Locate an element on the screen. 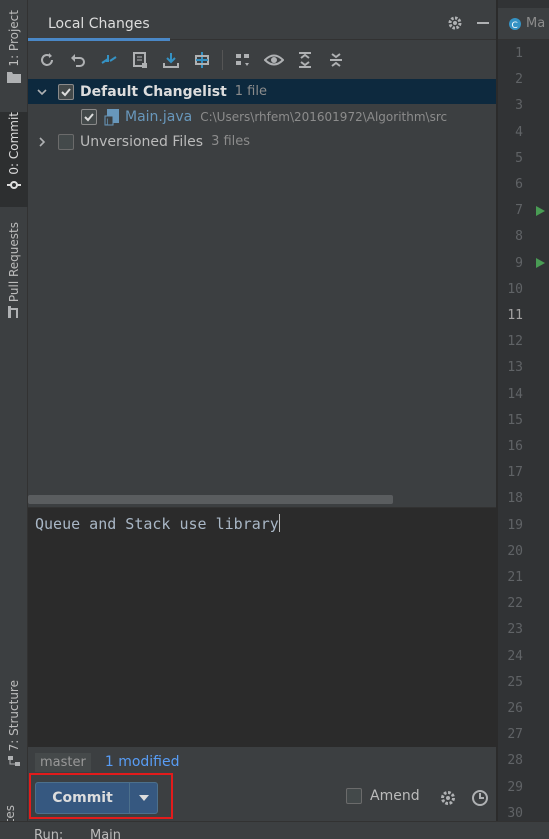  dropdown-arrow-icon is located at coordinates (143, 798).